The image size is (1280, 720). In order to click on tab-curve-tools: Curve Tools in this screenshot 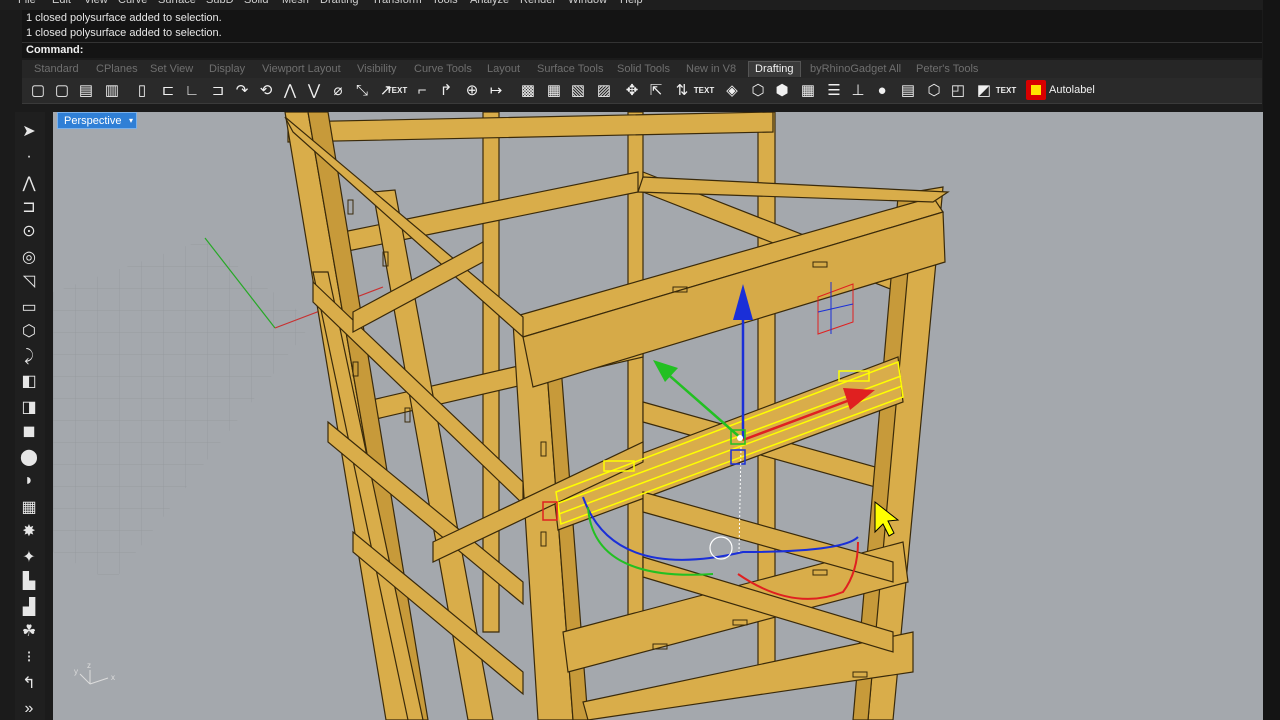, I will do `click(443, 70)`.